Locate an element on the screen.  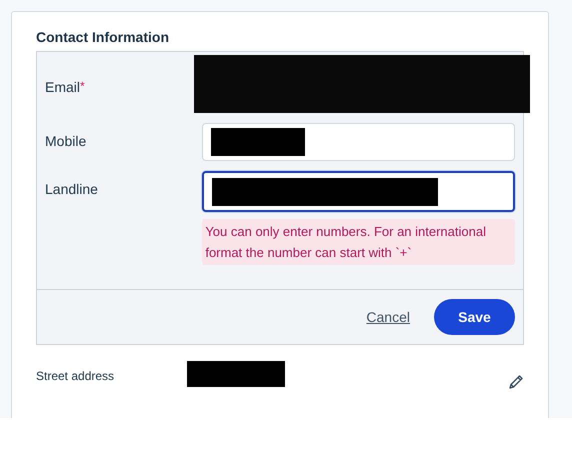
cancel-link: Cancel is located at coordinates (388, 317).